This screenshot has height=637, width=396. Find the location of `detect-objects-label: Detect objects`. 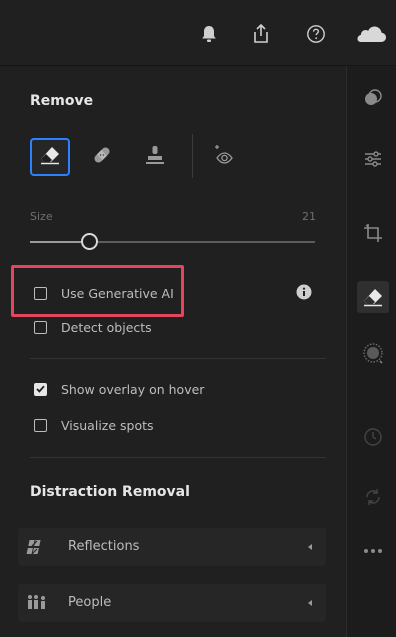

detect-objects-label: Detect objects is located at coordinates (106, 327).